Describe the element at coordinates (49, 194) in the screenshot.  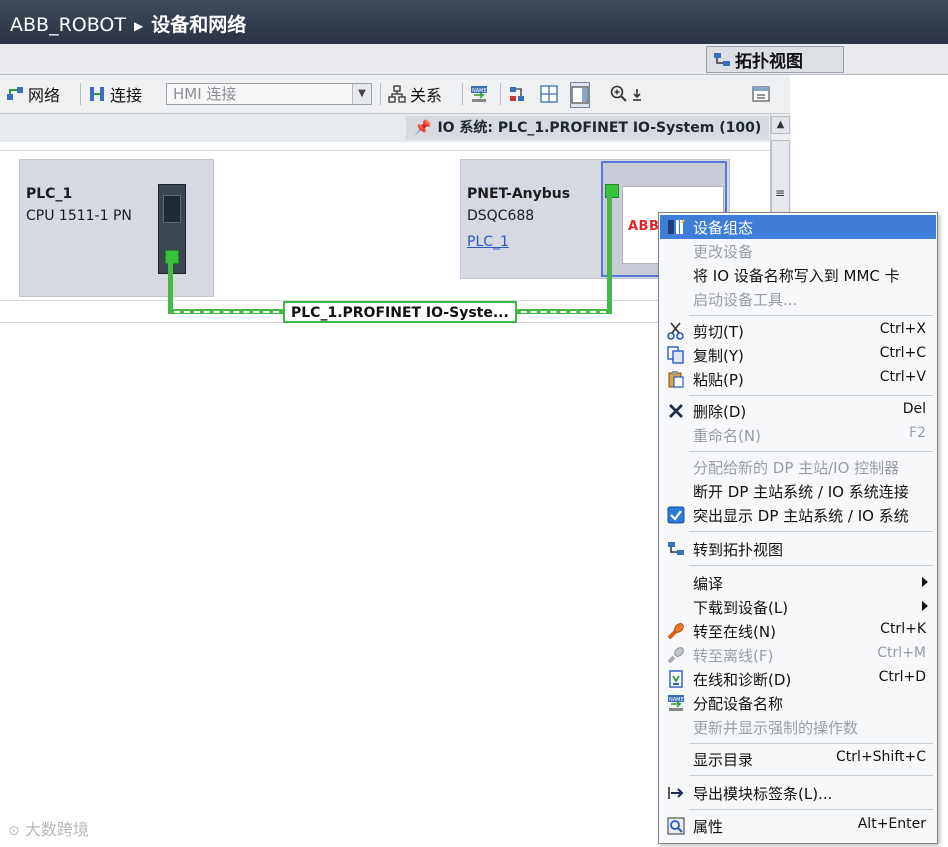
I see `device-name: PLC_1` at that location.